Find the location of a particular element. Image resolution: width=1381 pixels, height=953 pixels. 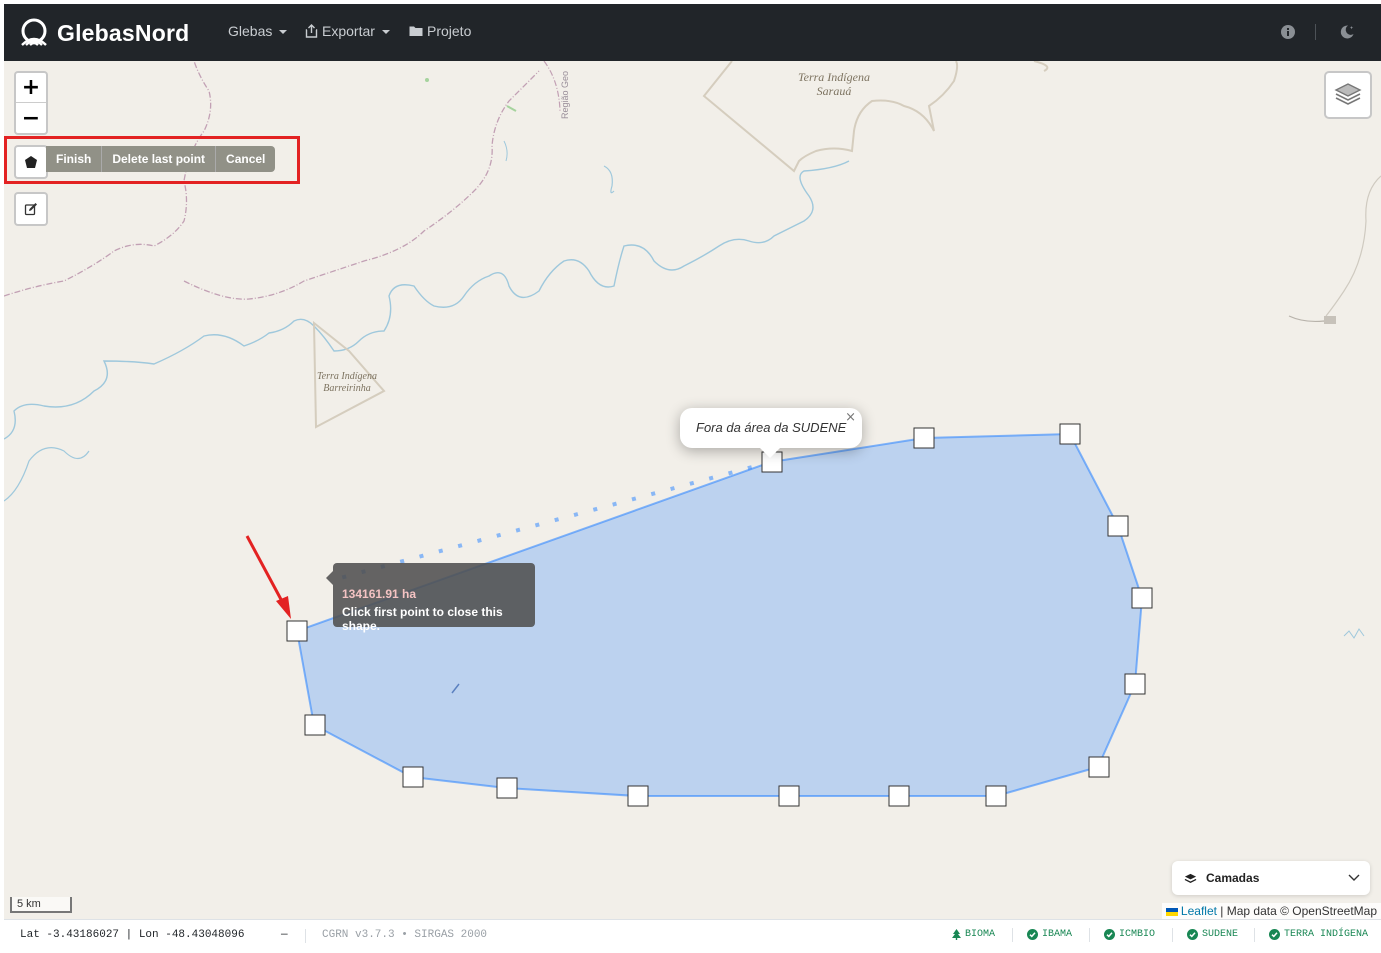

sudene-popup: Fora da área da SUDENE × is located at coordinates (771, 433).